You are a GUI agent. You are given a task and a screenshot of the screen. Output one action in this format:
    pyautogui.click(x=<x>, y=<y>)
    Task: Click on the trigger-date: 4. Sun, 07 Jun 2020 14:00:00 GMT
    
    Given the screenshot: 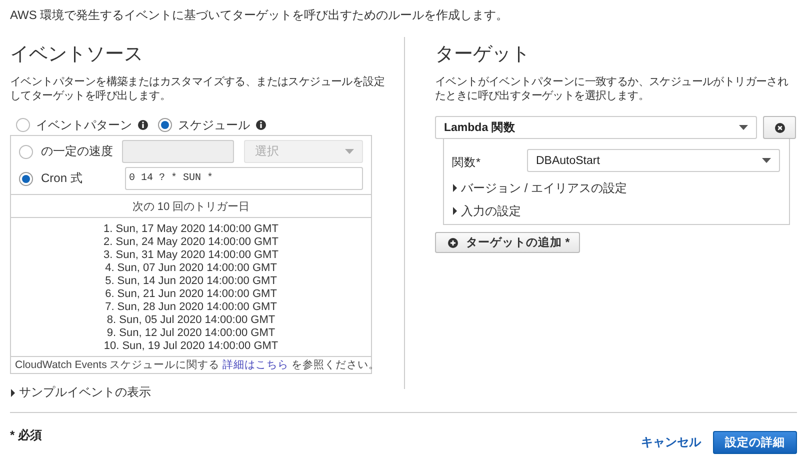 What is the action you would take?
    pyautogui.click(x=191, y=268)
    